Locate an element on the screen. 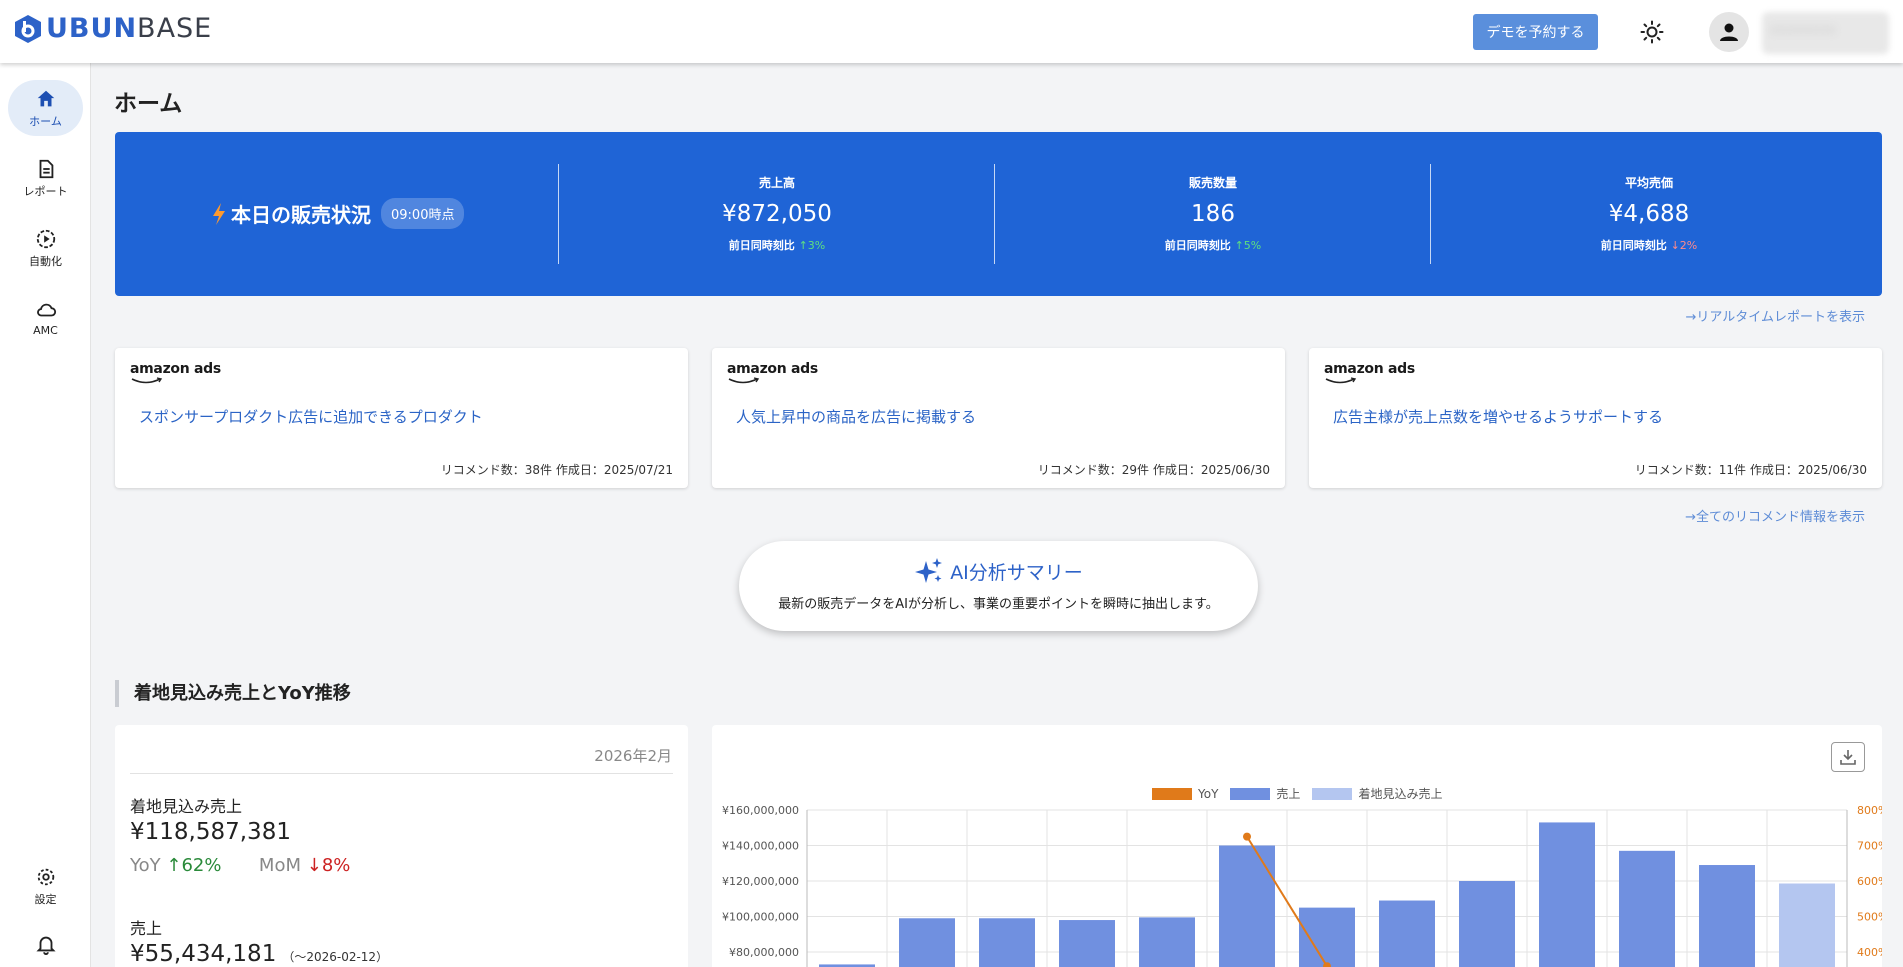 This screenshot has height=967, width=1903. avatar is located at coordinates (1729, 32).